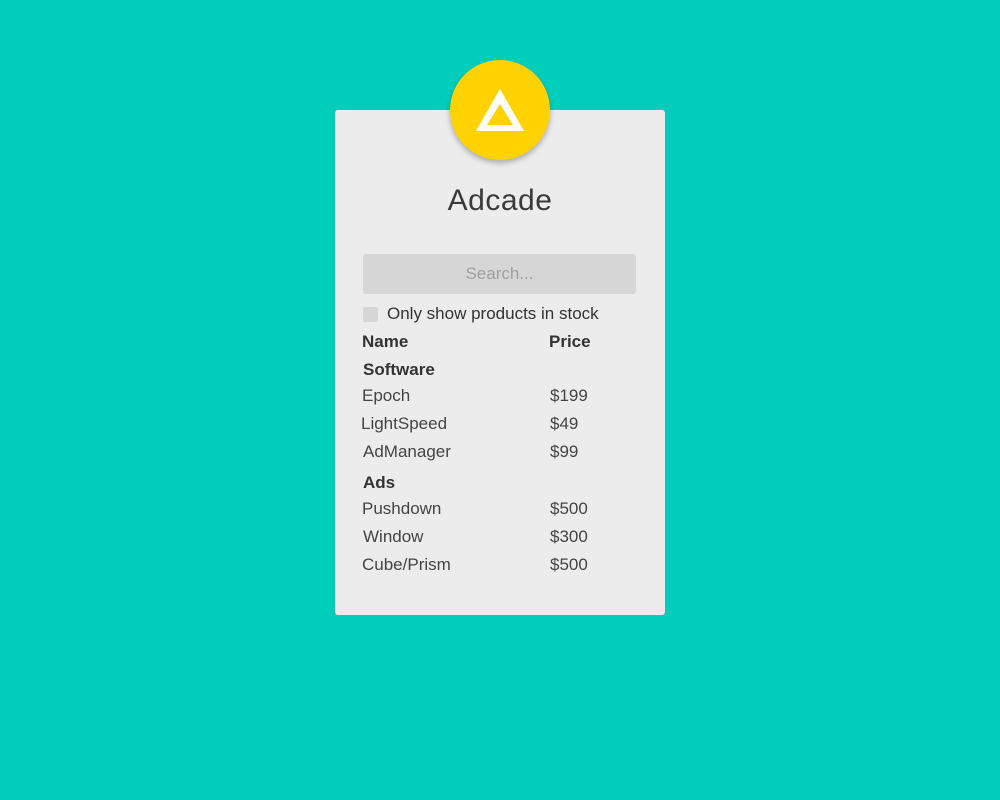  I want to click on column-header-name: Name, so click(385, 341).